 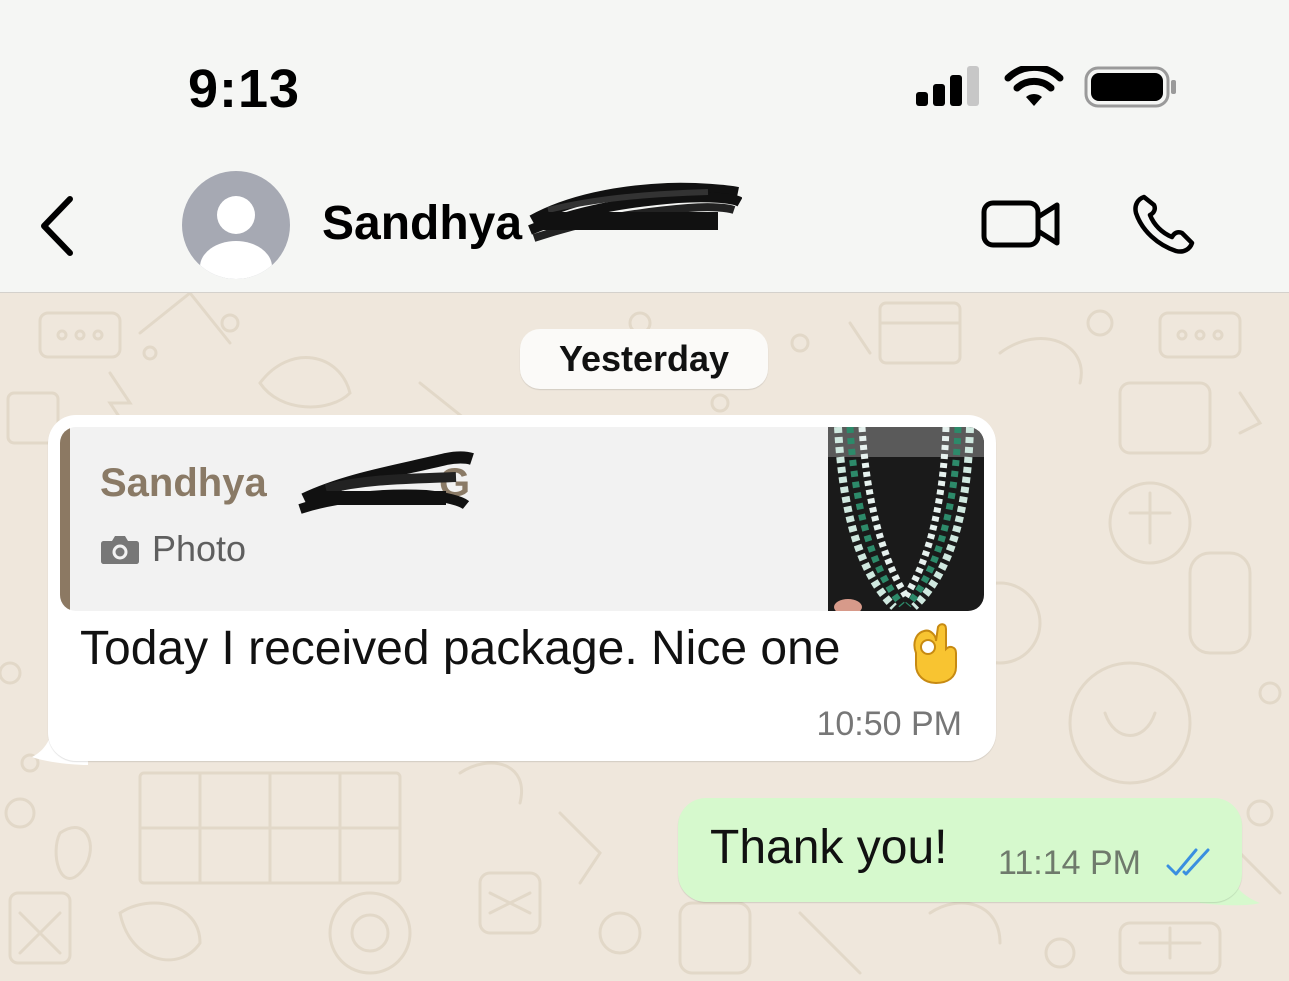 What do you see at coordinates (644, 359) in the screenshot?
I see `date-separator: Yesterday` at bounding box center [644, 359].